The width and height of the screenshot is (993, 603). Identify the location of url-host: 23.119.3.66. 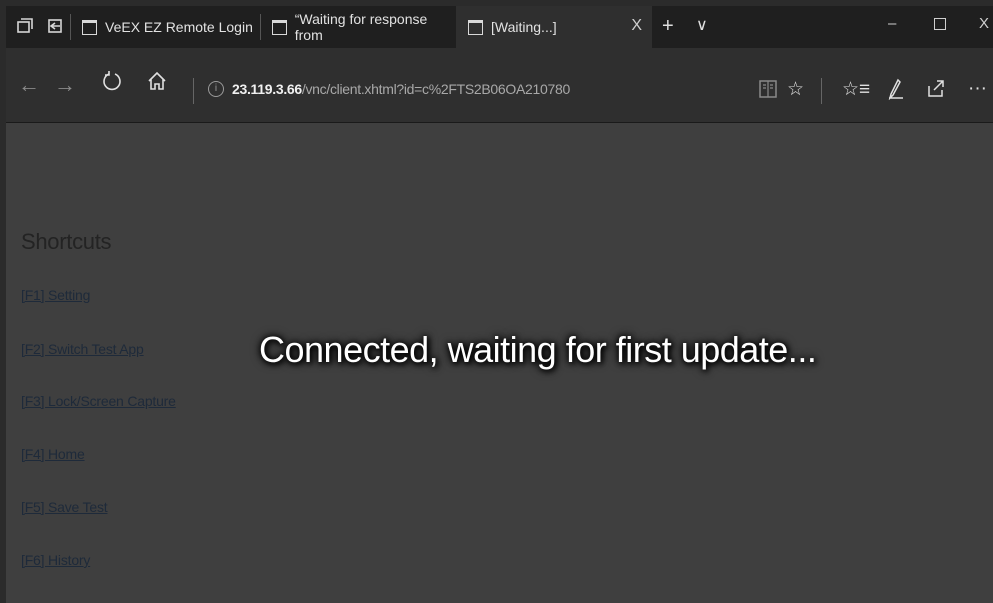
(267, 89).